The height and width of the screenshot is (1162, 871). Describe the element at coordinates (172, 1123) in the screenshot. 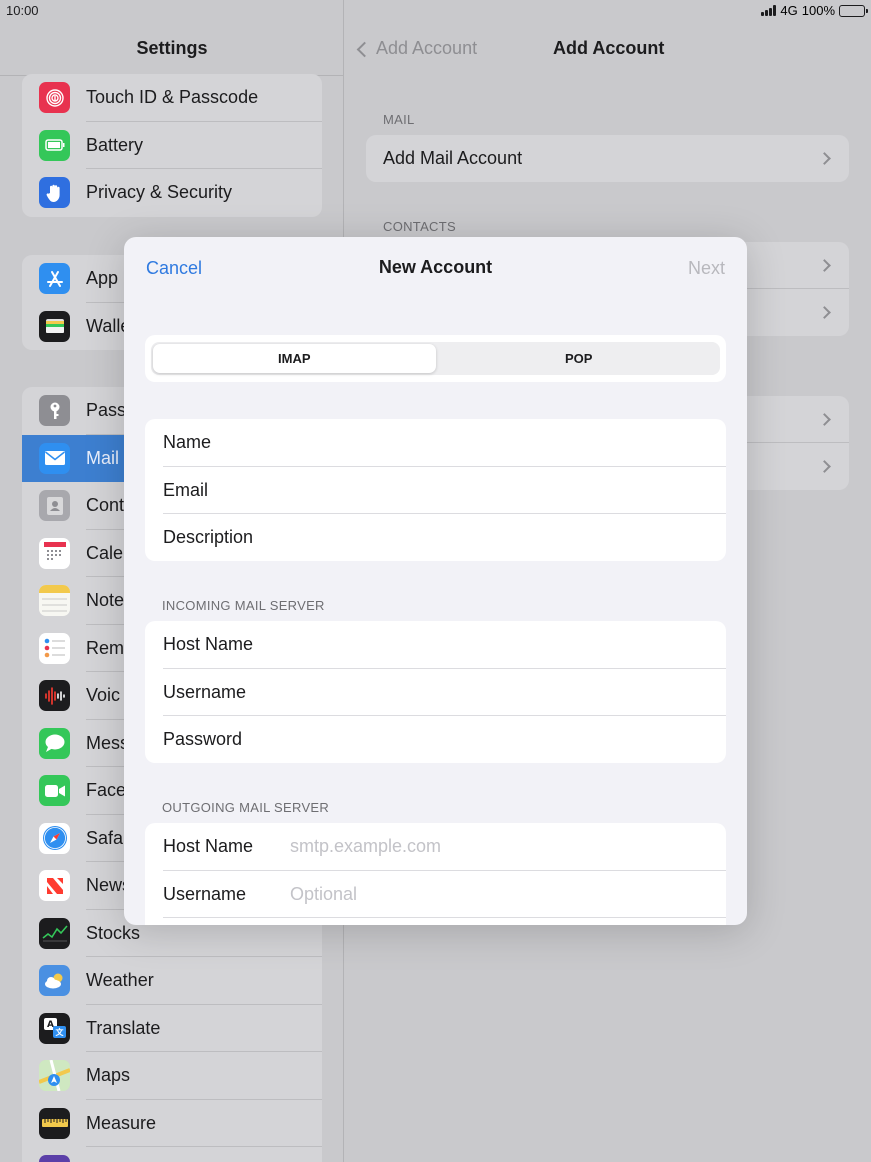

I see `sidebar-item-measure: Measure` at that location.